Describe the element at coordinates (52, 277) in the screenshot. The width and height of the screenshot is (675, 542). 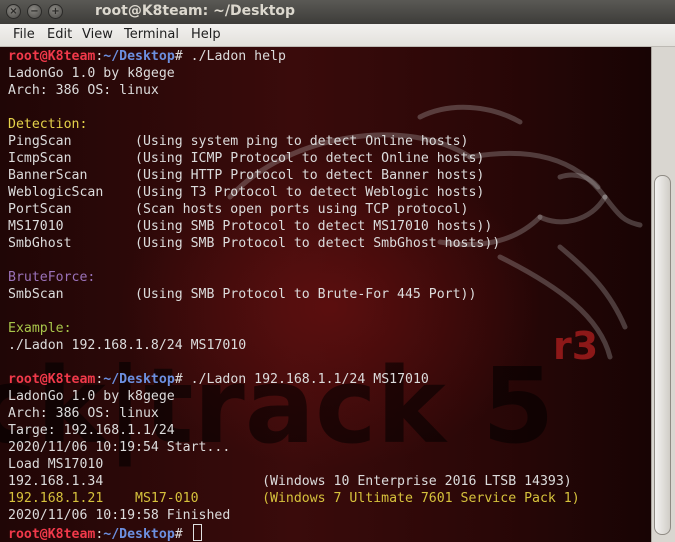
I see `terminal-text-segment: BruteForce:` at that location.